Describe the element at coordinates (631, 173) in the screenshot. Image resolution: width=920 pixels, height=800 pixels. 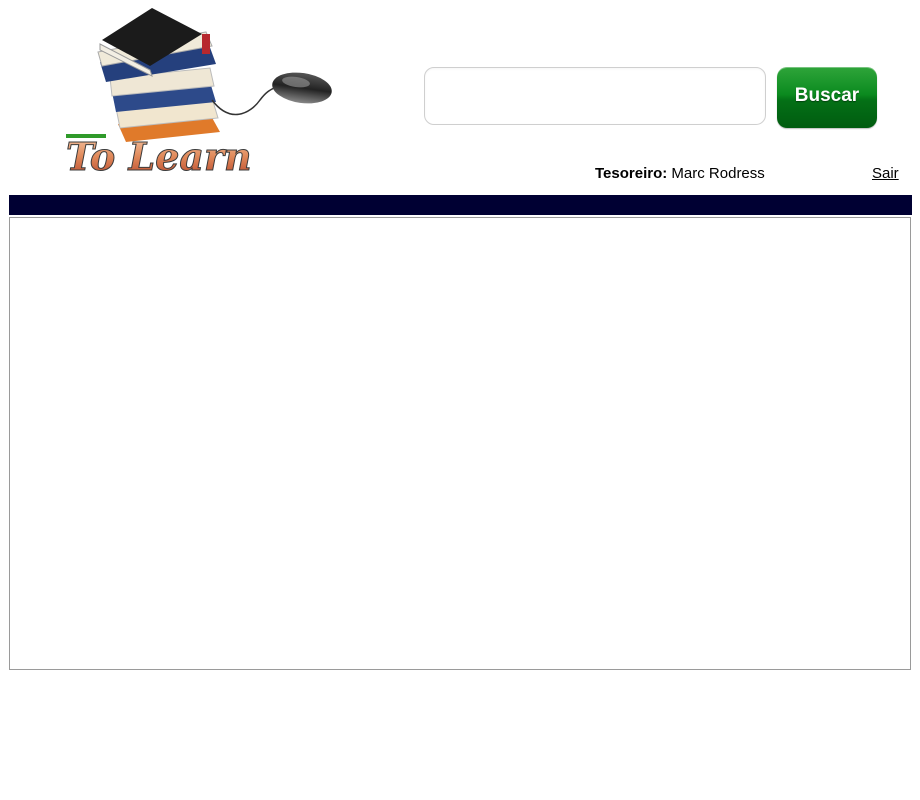
I see `user-role-label: Tesoreiro:` at that location.